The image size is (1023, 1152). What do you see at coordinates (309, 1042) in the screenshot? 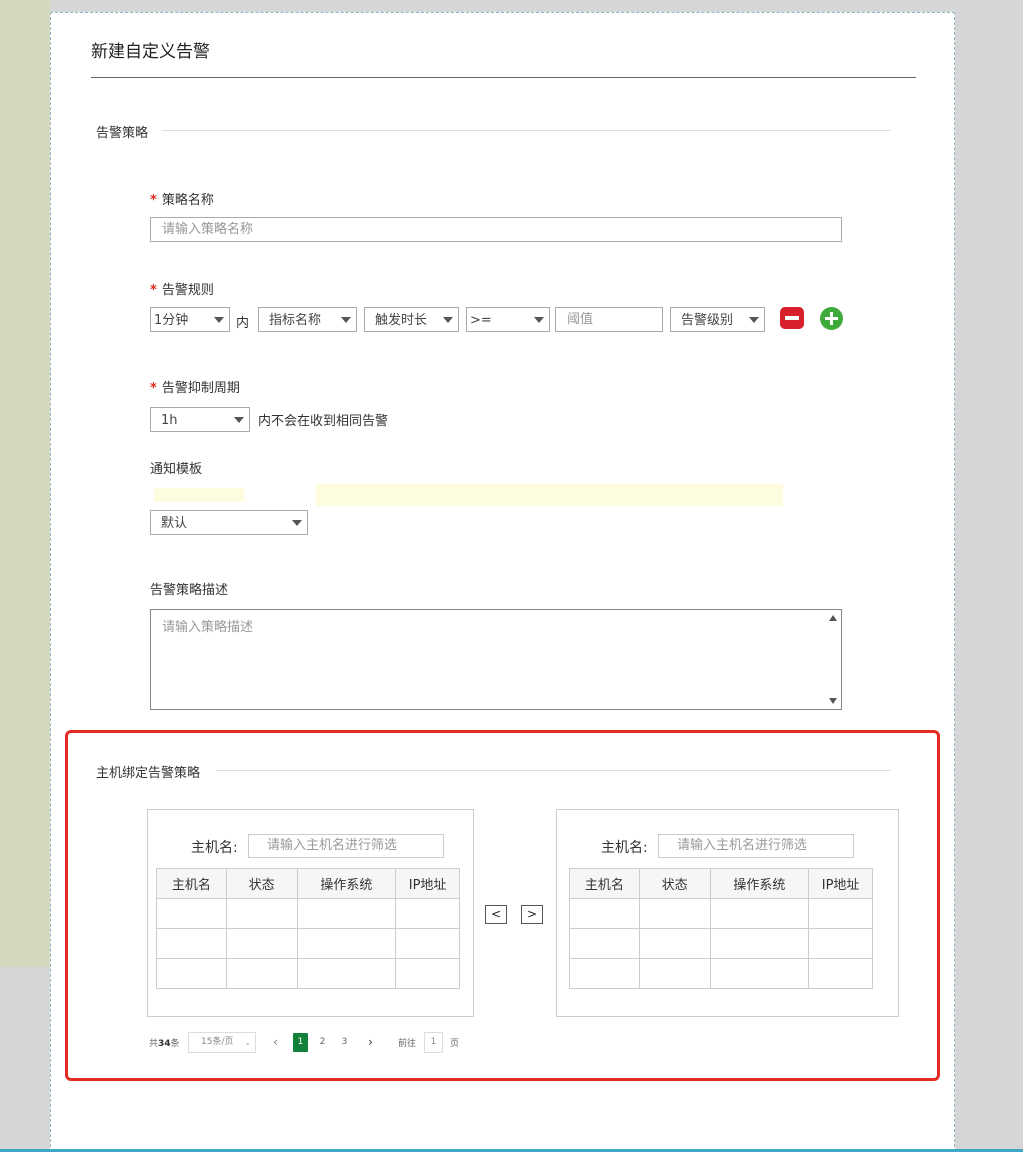
I see `pagination: 共34条 15条/页 ⌄ ‹ 1 2 3 › 前往 1 页` at bounding box center [309, 1042].